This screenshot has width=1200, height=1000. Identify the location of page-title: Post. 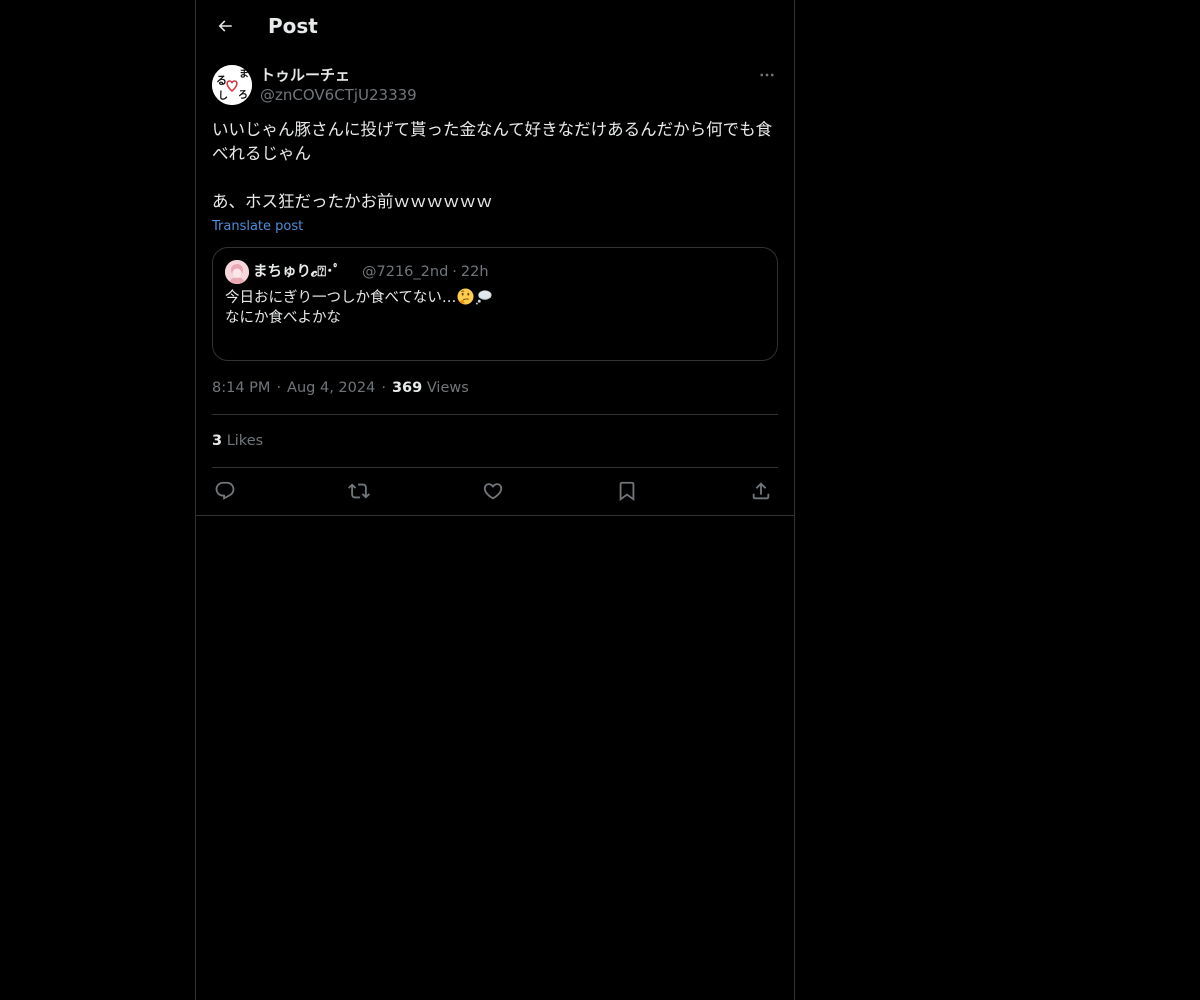
(293, 26).